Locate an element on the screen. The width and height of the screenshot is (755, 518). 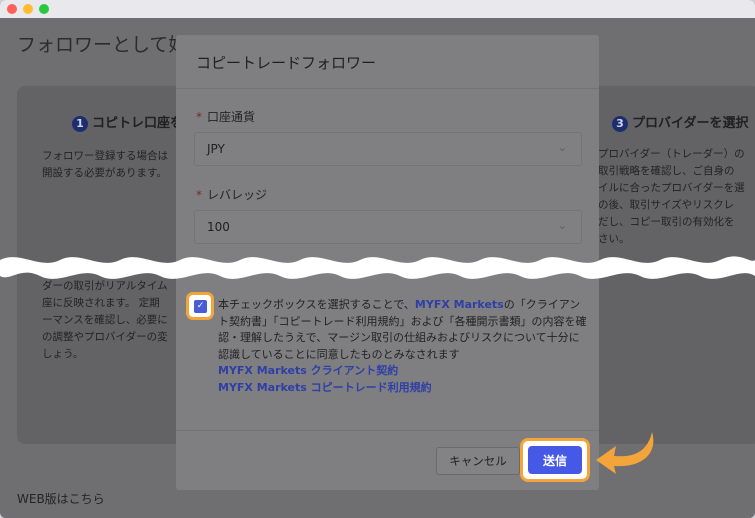
step-1-text: フォロワー登録する場合は 開設する必要があります。 is located at coordinates (105, 164).